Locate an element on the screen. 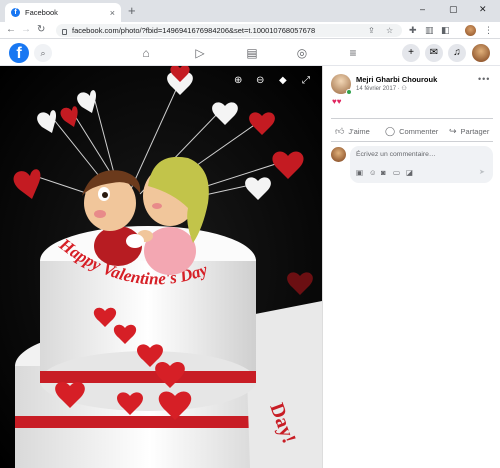  share-icon: ⇪ is located at coordinates (371, 30).